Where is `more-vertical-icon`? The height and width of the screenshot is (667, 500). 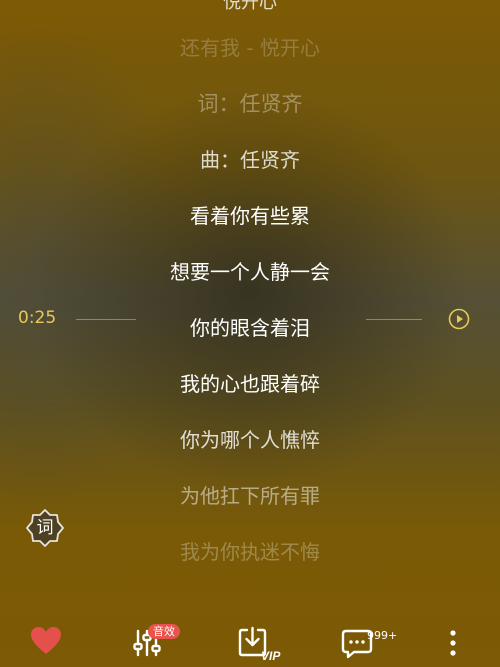
more-vertical-icon is located at coordinates (453, 643).